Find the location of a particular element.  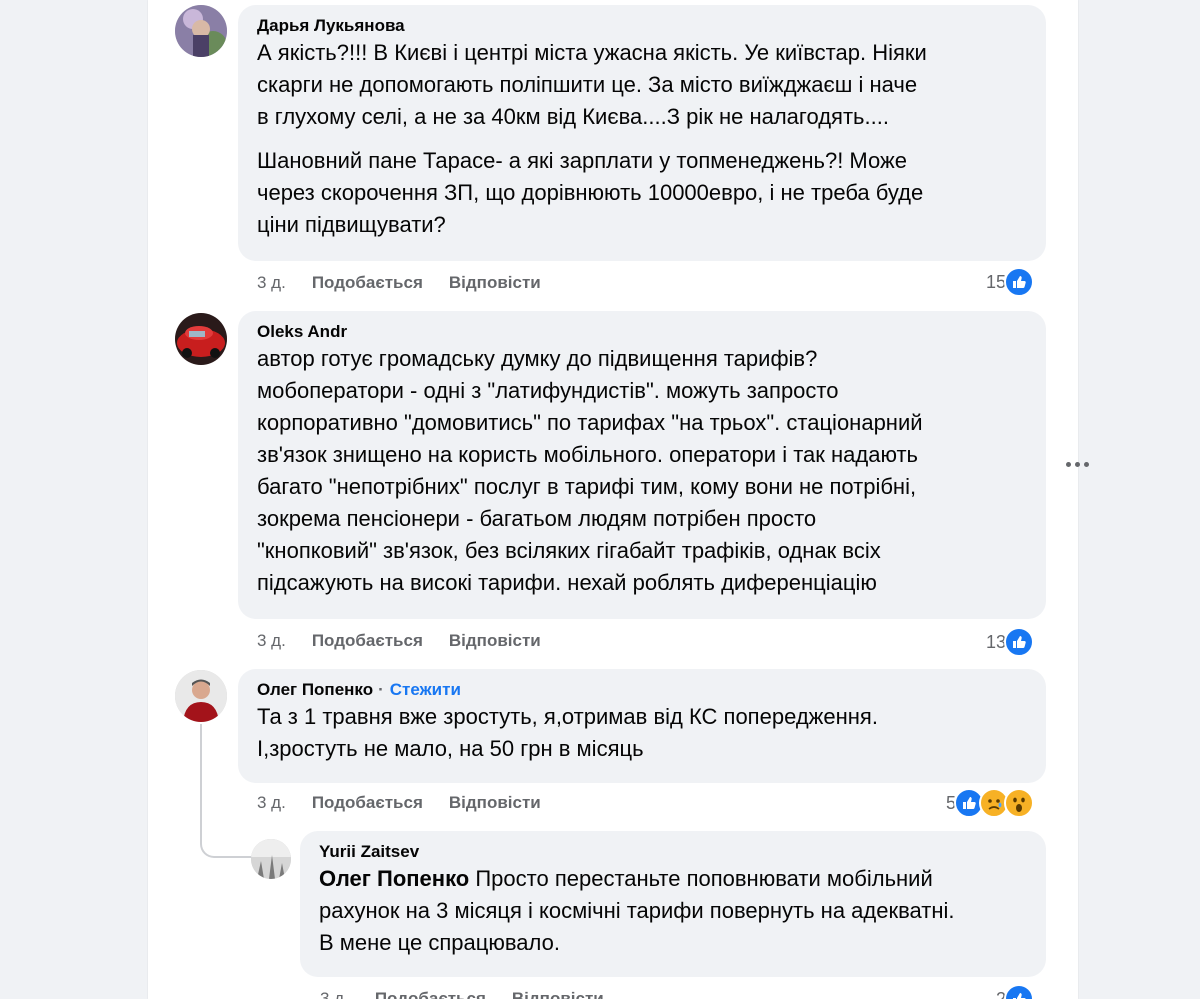

reactions-summary: 15 is located at coordinates (1010, 282).